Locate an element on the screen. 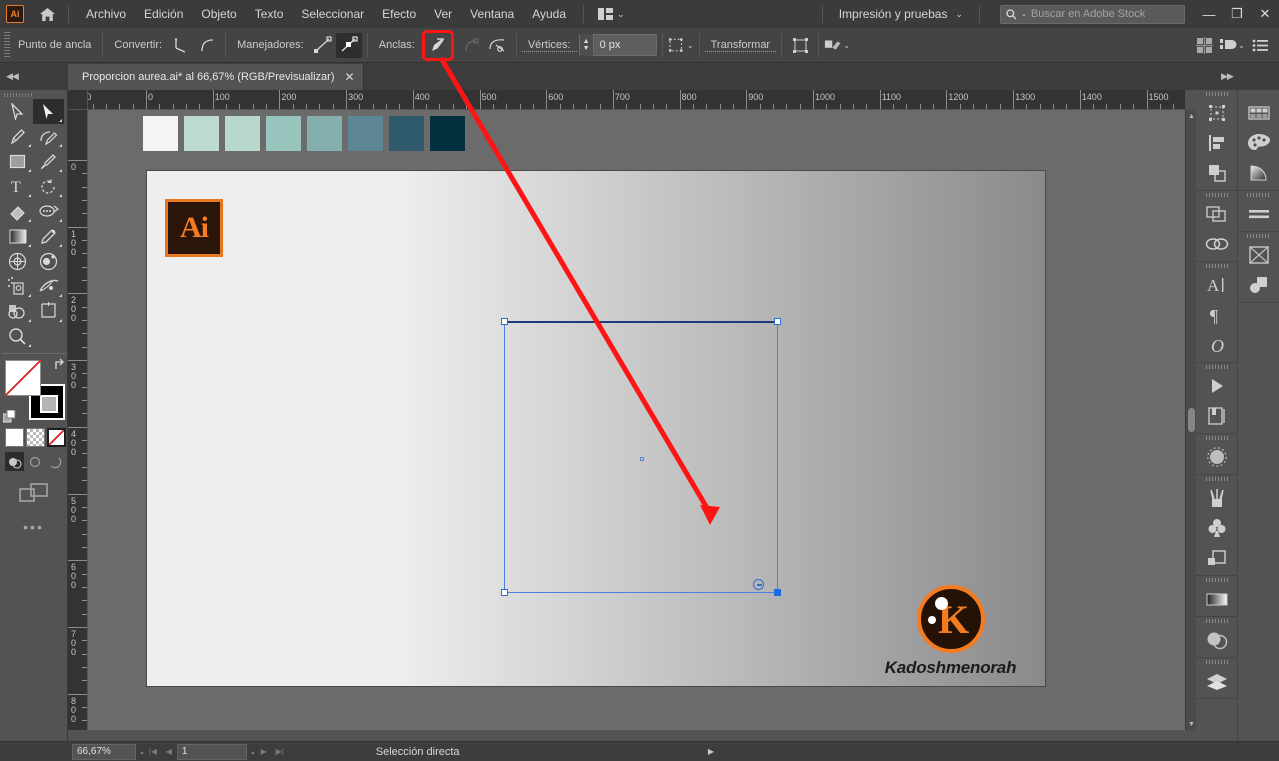 Image resolution: width=1279 pixels, height=761 pixels. ai-logo-artwork: Ai is located at coordinates (194, 228).